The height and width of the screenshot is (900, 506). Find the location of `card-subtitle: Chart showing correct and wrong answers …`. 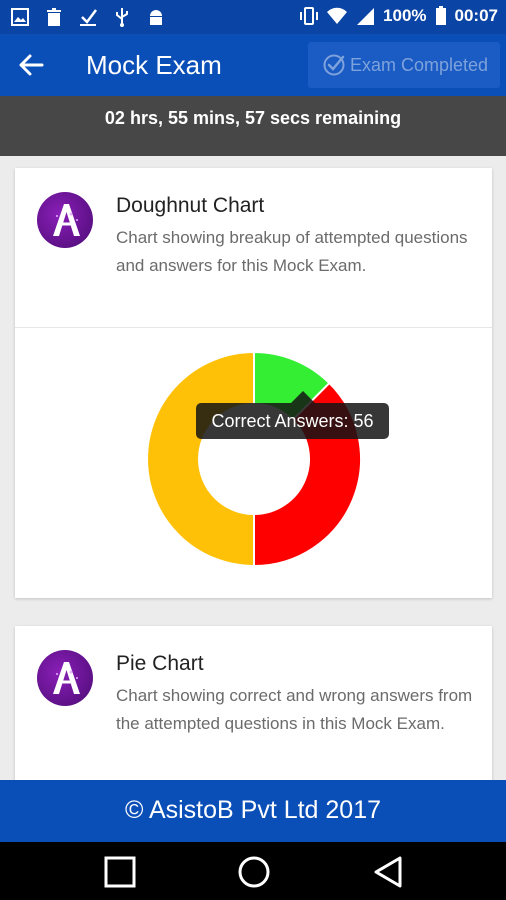

card-subtitle: Chart showing correct and wrong answers … is located at coordinates (294, 709).